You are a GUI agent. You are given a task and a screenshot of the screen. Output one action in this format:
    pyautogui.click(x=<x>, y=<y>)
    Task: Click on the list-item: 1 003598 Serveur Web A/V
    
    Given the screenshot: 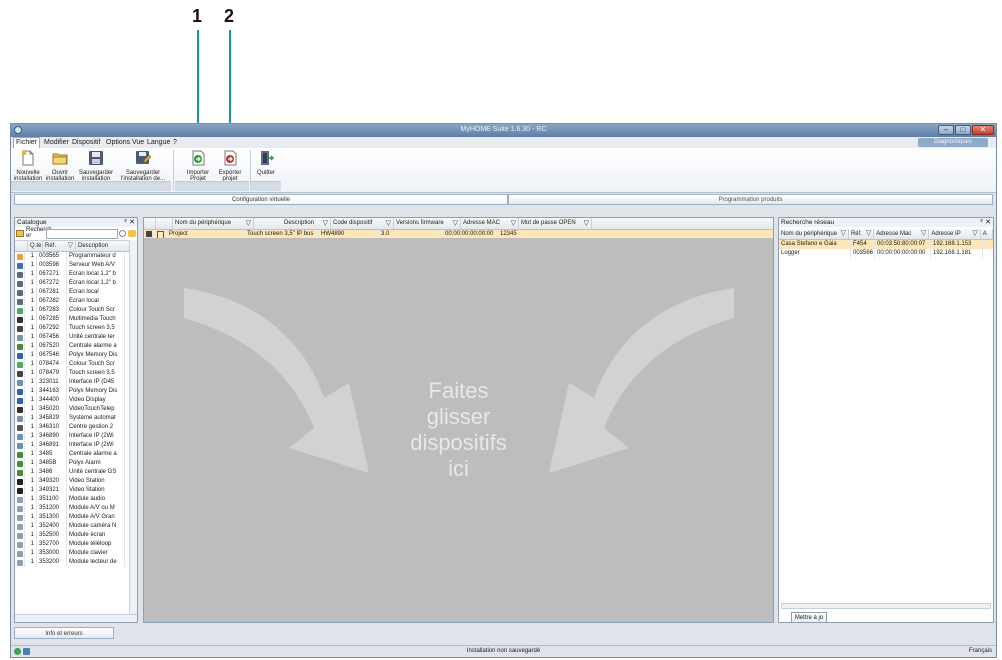 What is the action you would take?
    pyautogui.click(x=76, y=265)
    